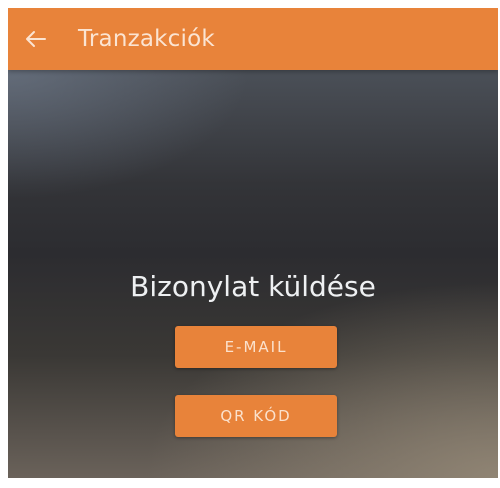 The height and width of the screenshot is (488, 500). I want to click on send-receipt-title: Bizonylat küldése, so click(253, 286).